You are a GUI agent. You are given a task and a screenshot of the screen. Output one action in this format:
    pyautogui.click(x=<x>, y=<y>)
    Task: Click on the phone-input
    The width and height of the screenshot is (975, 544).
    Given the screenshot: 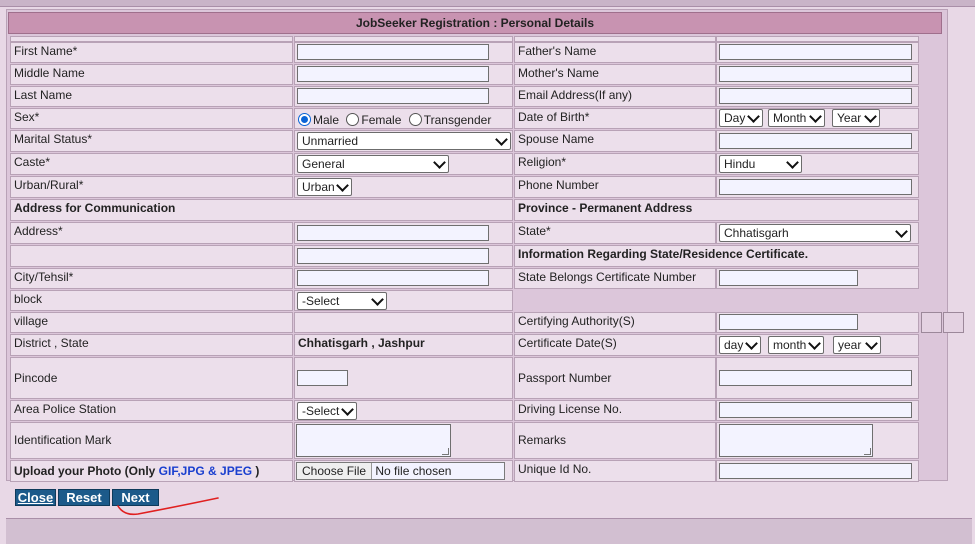 What is the action you would take?
    pyautogui.click(x=815, y=187)
    